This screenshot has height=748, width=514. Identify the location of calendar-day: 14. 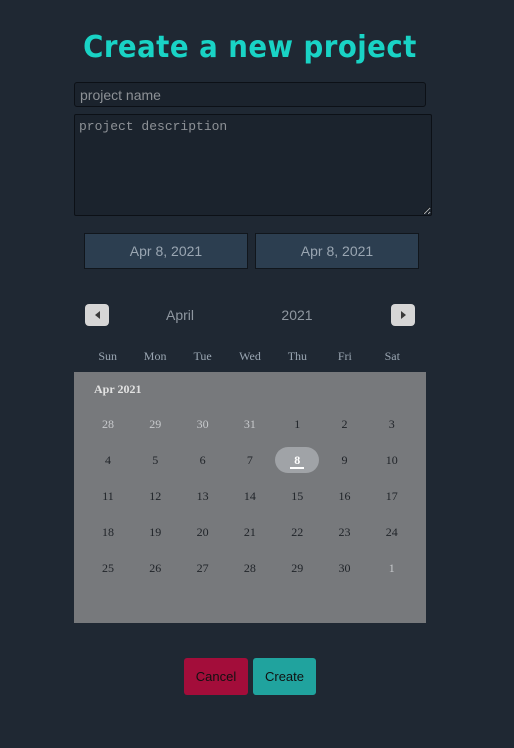
(250, 496).